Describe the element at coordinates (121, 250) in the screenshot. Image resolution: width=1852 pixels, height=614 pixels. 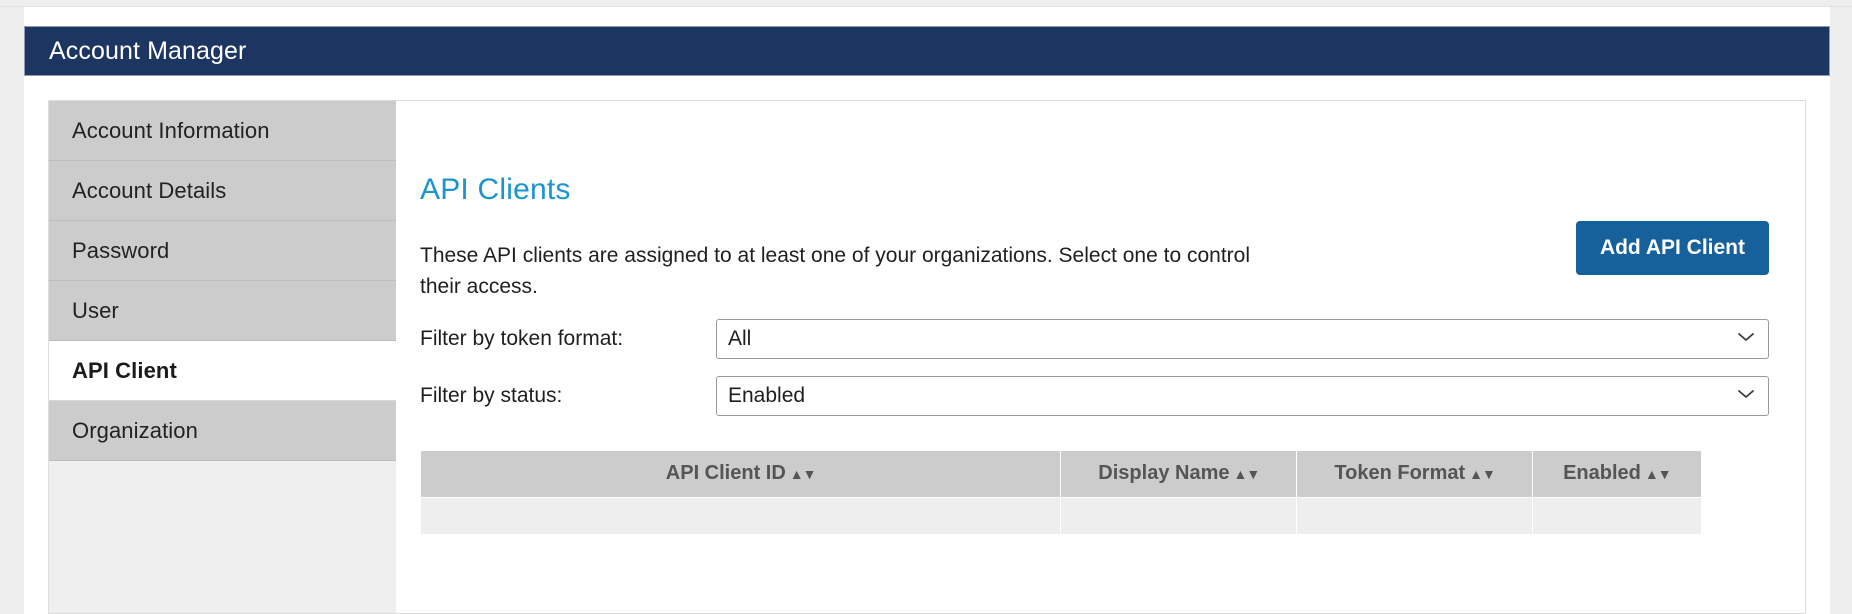
I see `sidebar-item-label: Password` at that location.